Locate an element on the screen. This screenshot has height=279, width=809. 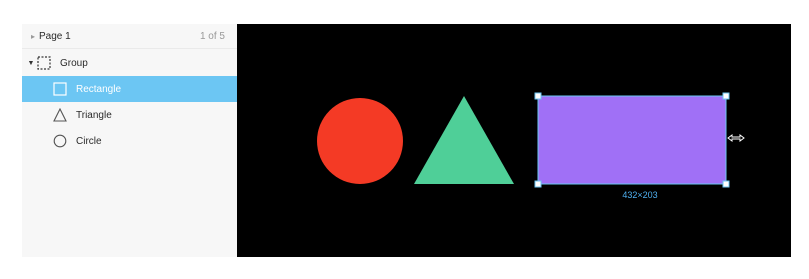
chevron-right-icon: ▸ is located at coordinates (33, 36).